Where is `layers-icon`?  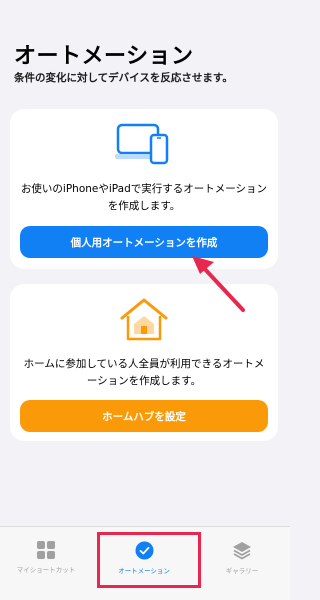
layers-icon is located at coordinates (242, 551).